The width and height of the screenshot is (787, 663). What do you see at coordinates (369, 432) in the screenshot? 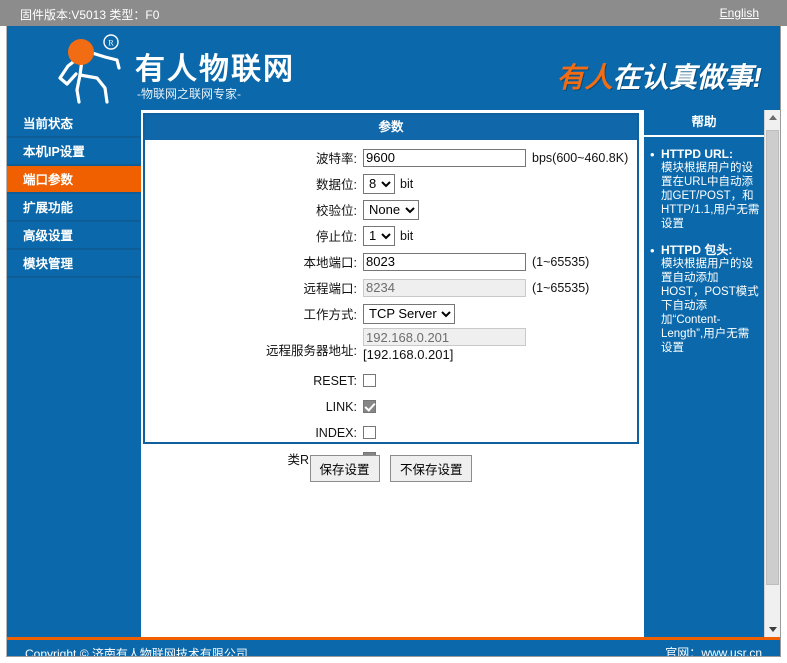
I see `index-checkbox` at bounding box center [369, 432].